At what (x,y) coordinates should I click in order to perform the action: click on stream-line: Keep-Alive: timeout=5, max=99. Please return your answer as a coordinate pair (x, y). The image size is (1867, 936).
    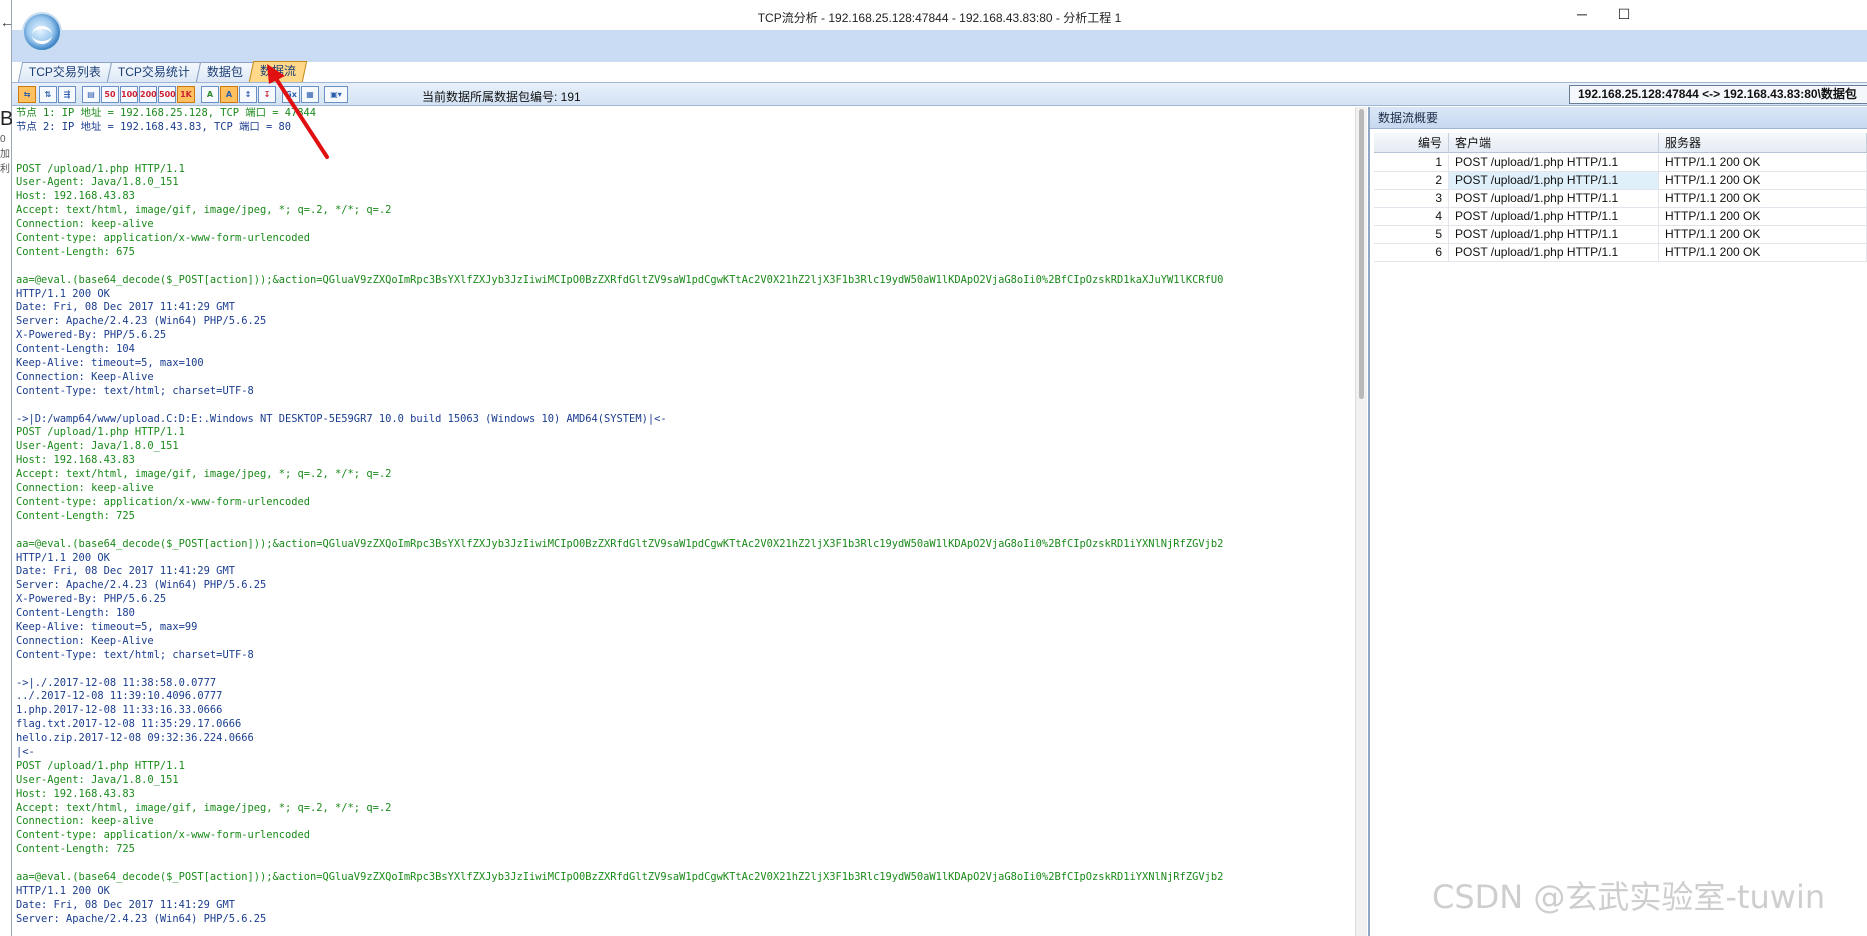
    Looking at the image, I should click on (107, 626).